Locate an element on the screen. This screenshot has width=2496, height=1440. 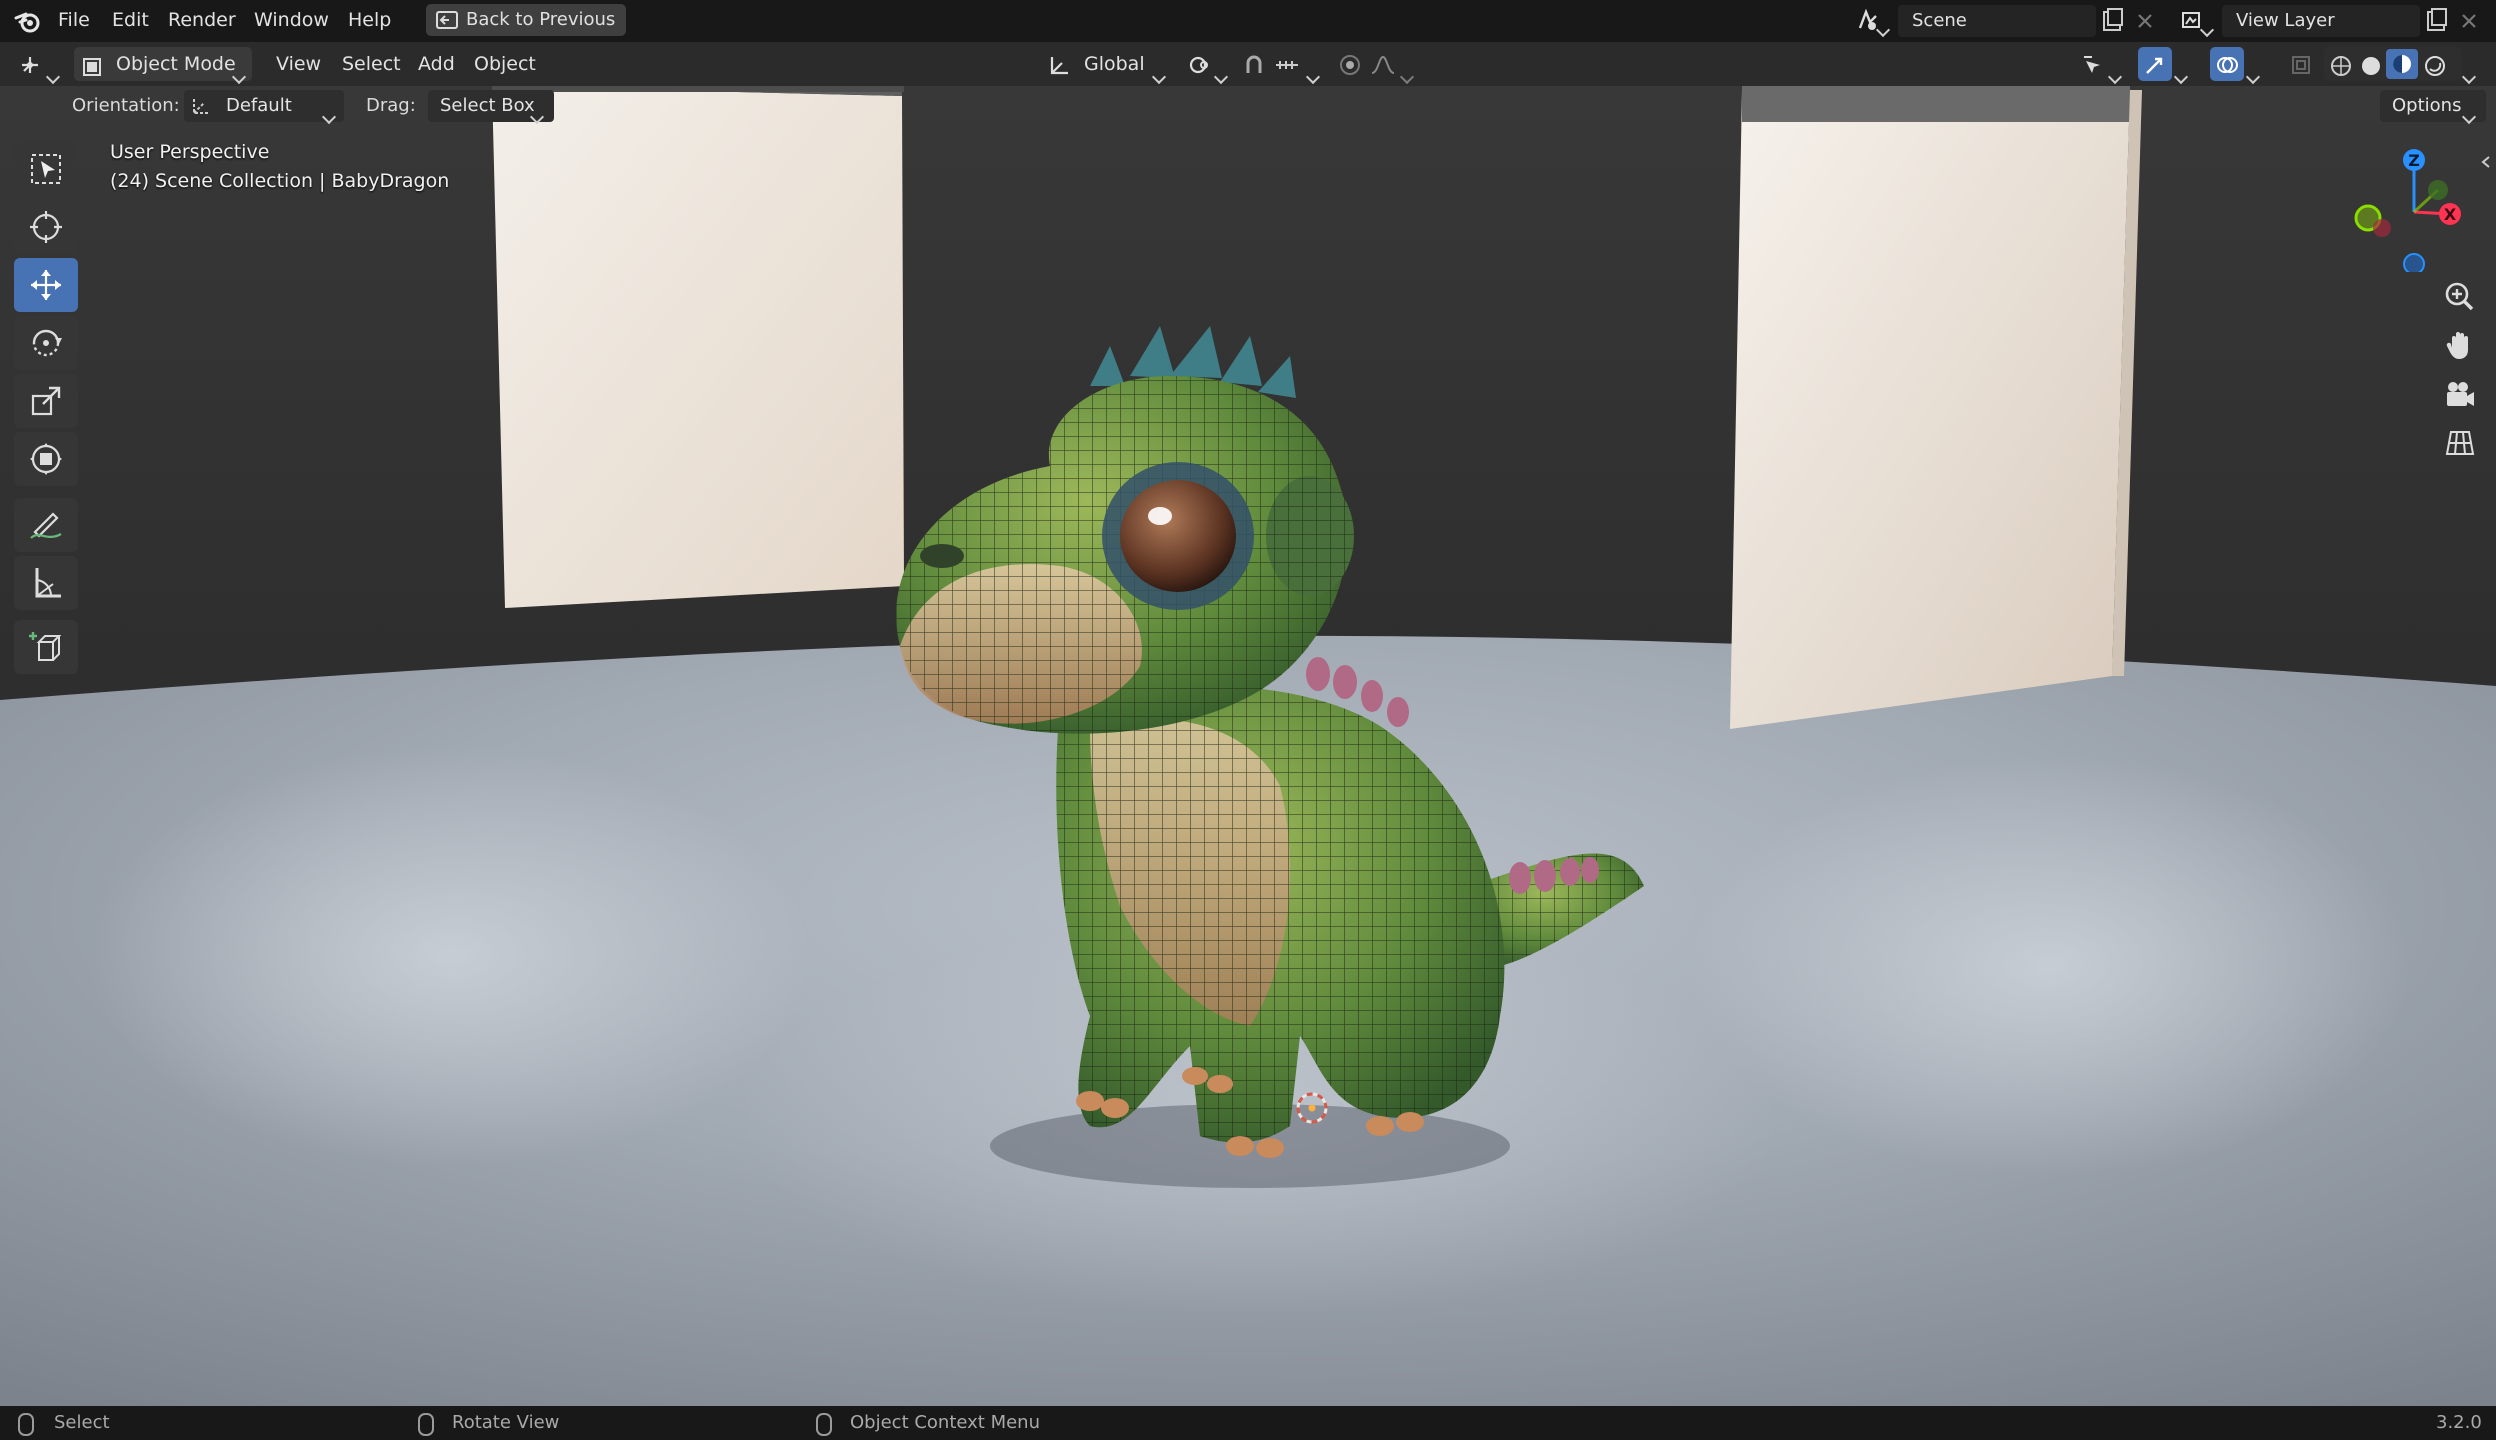
visibility-dropdown is located at coordinates (2104, 66).